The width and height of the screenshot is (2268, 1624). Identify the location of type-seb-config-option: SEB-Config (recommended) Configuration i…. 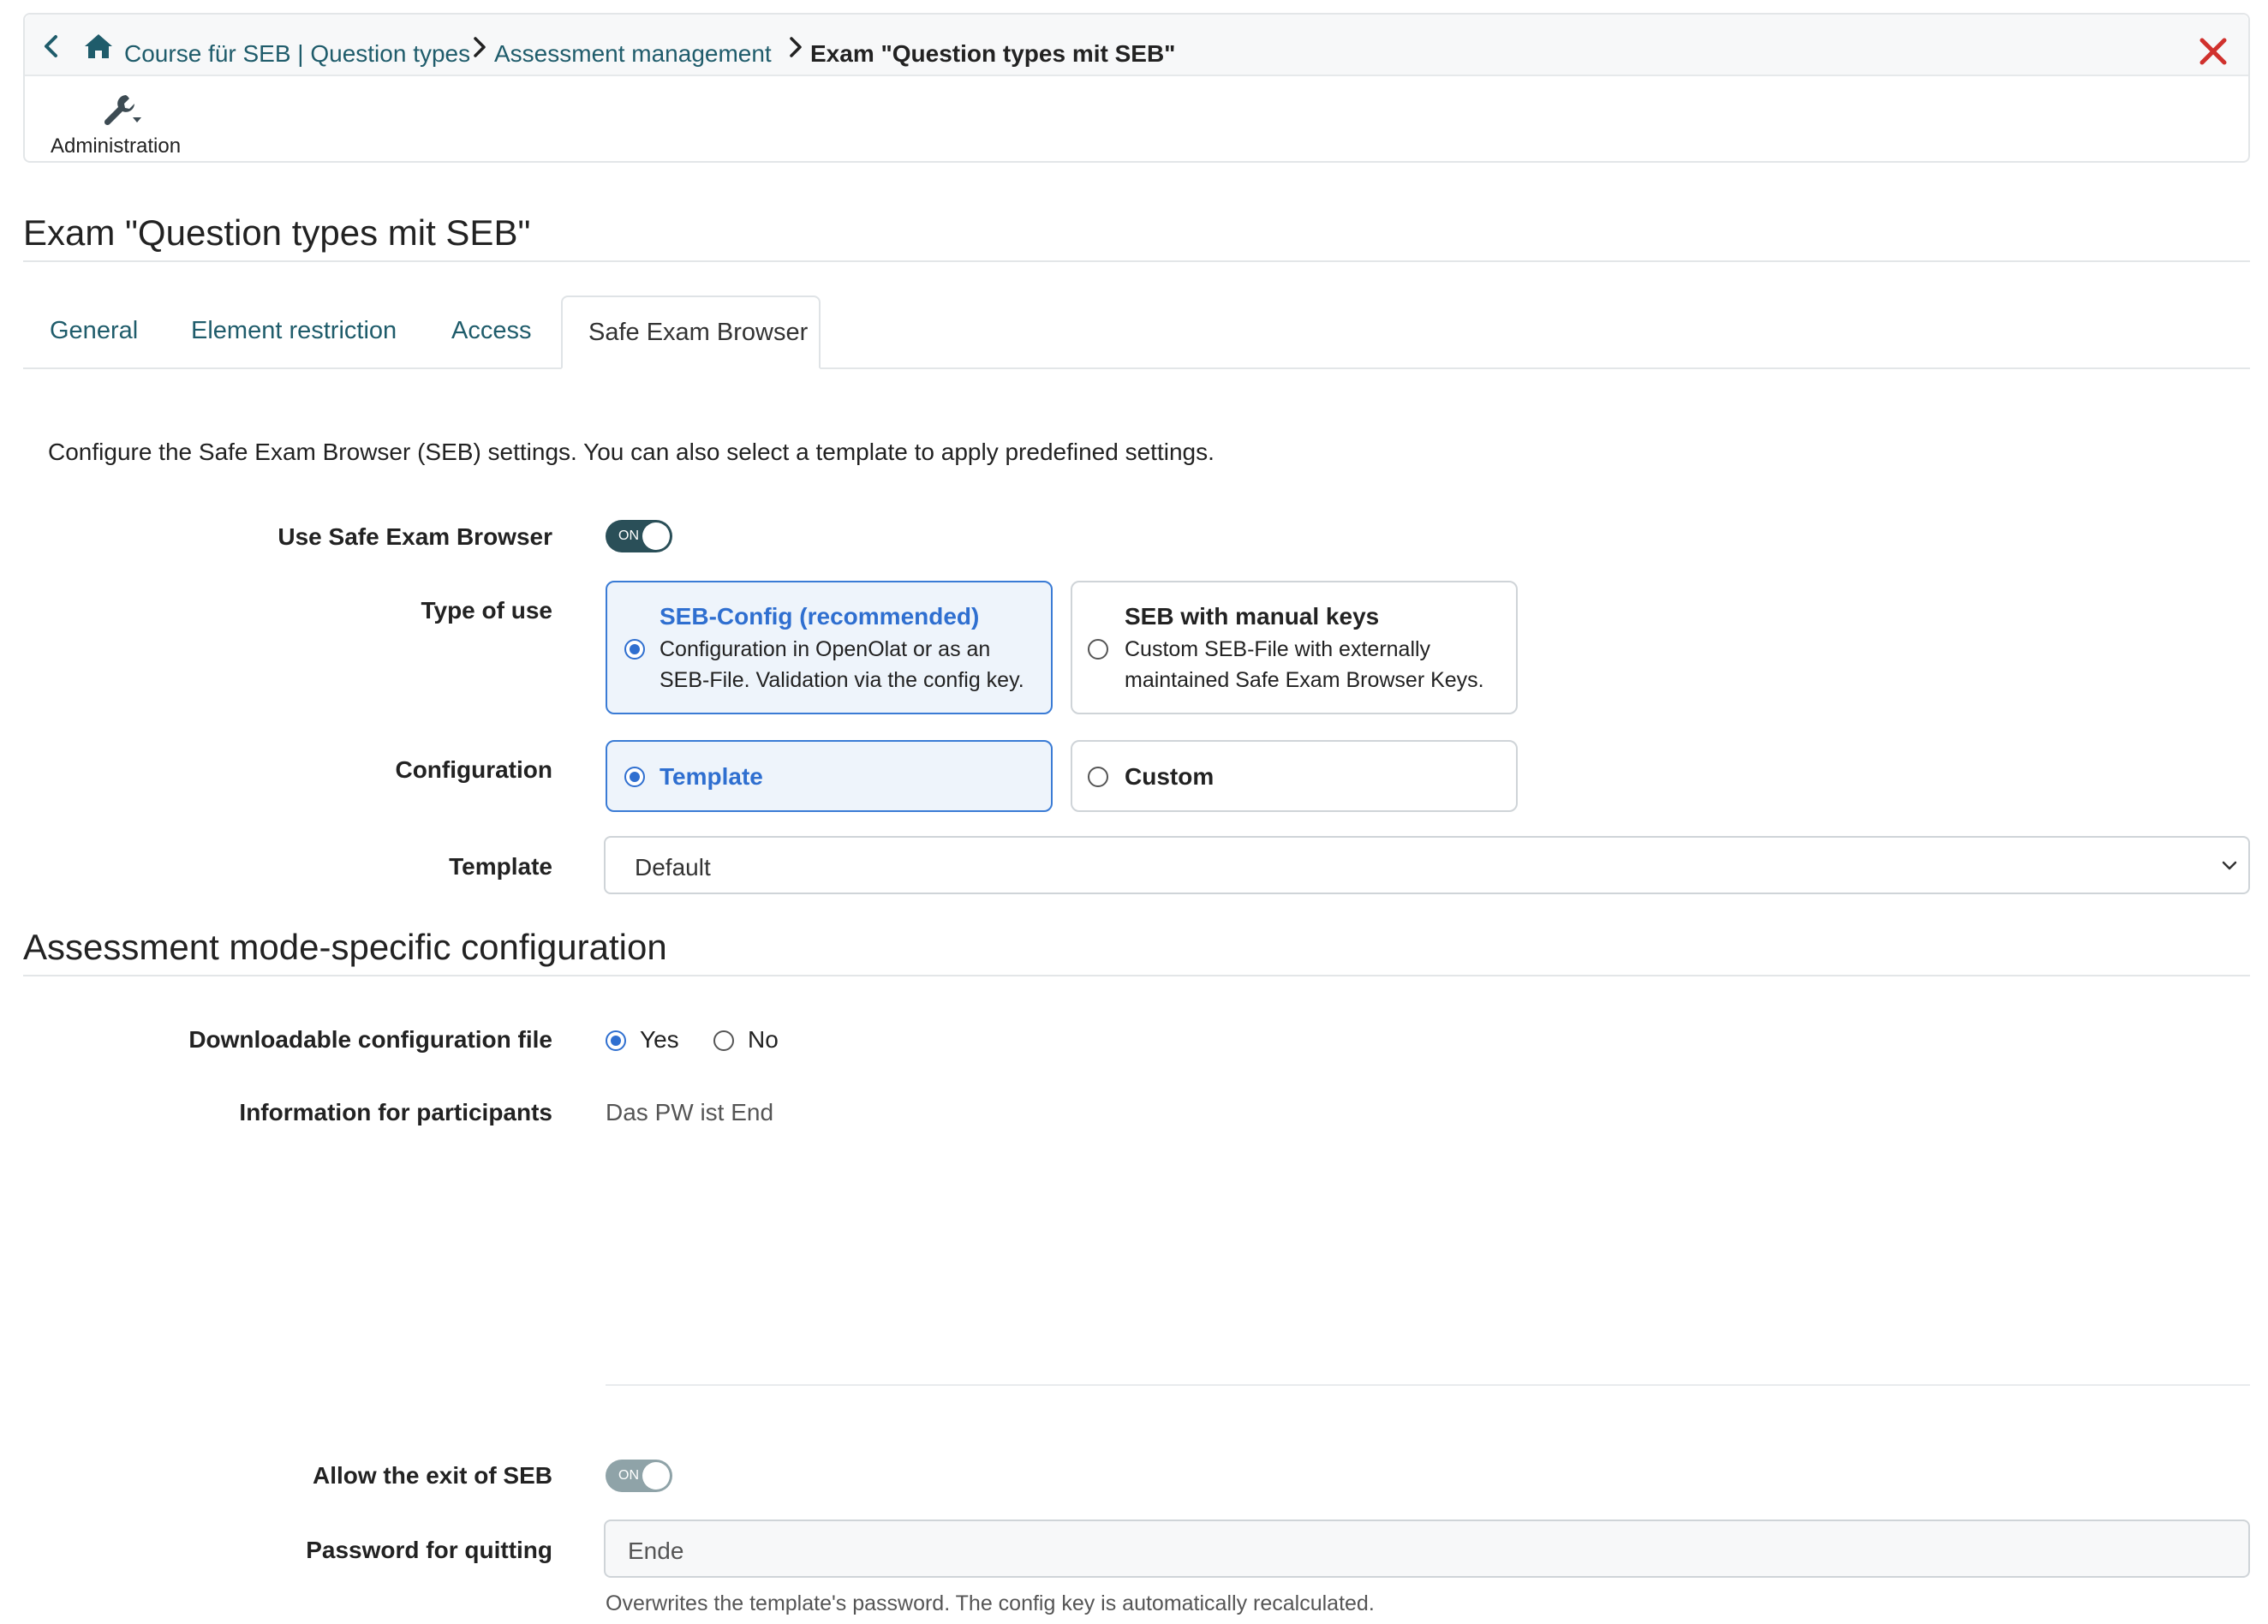
(830, 647).